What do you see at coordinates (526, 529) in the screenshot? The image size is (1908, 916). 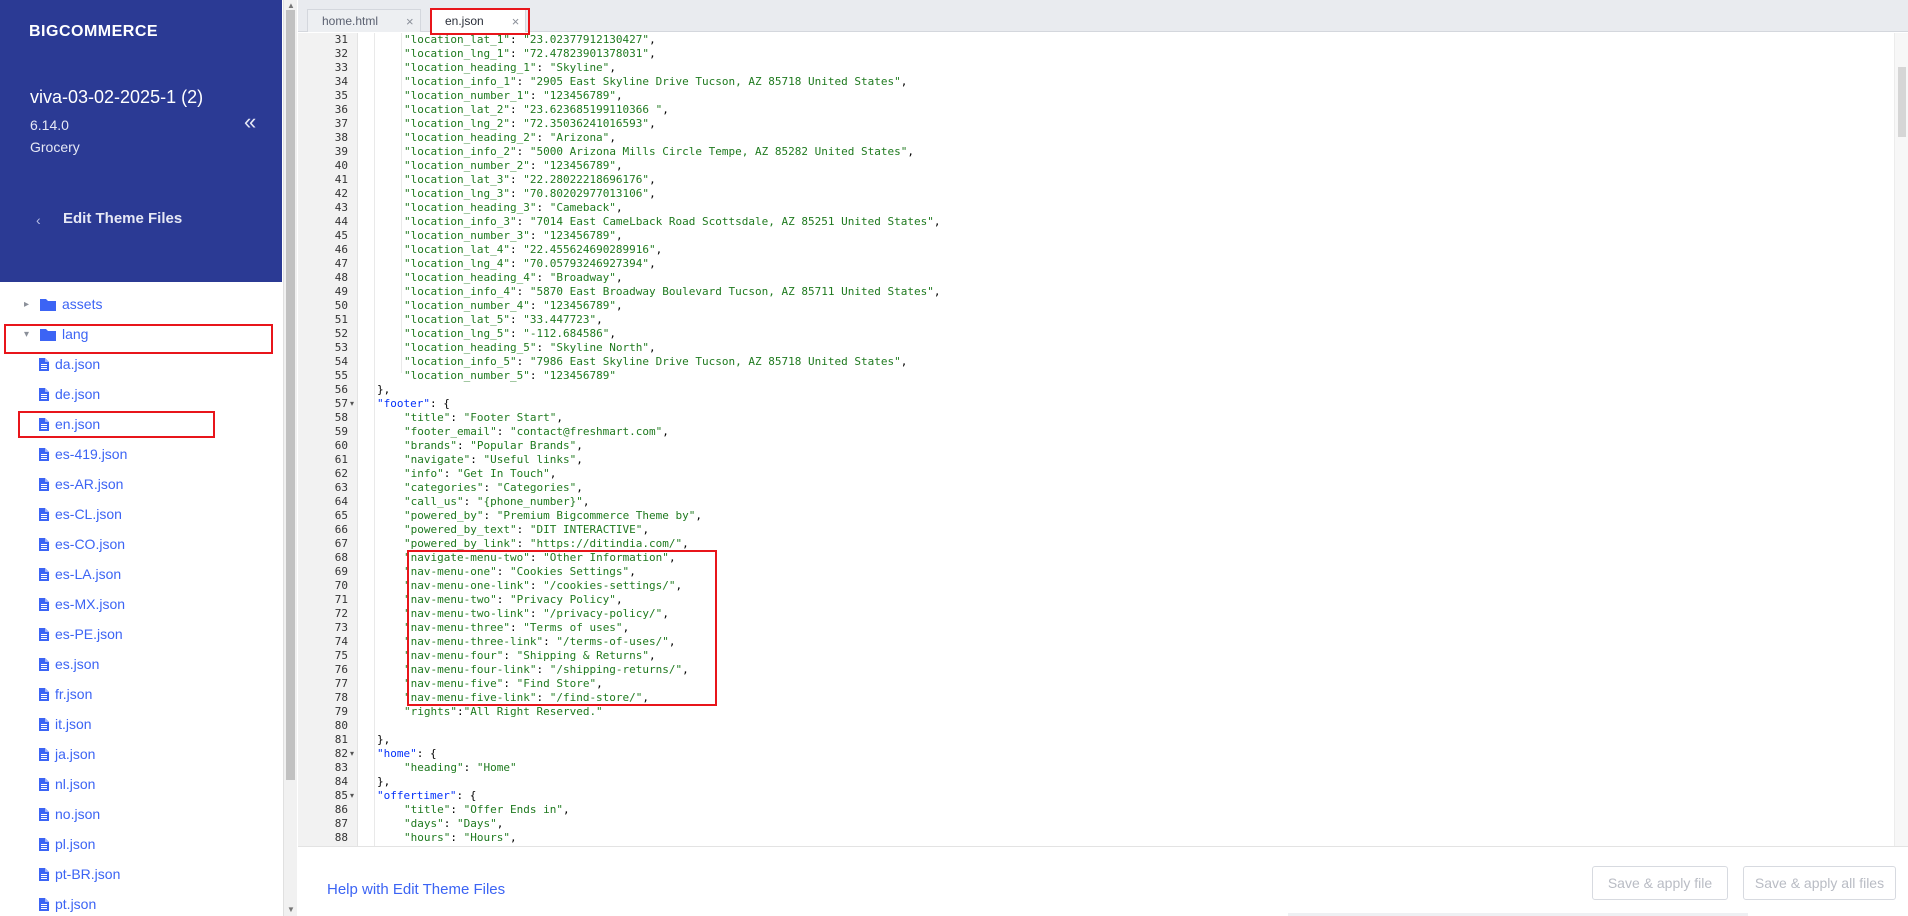 I see `code-line: "powered_by_text": "DIT INTERACTIVE",` at bounding box center [526, 529].